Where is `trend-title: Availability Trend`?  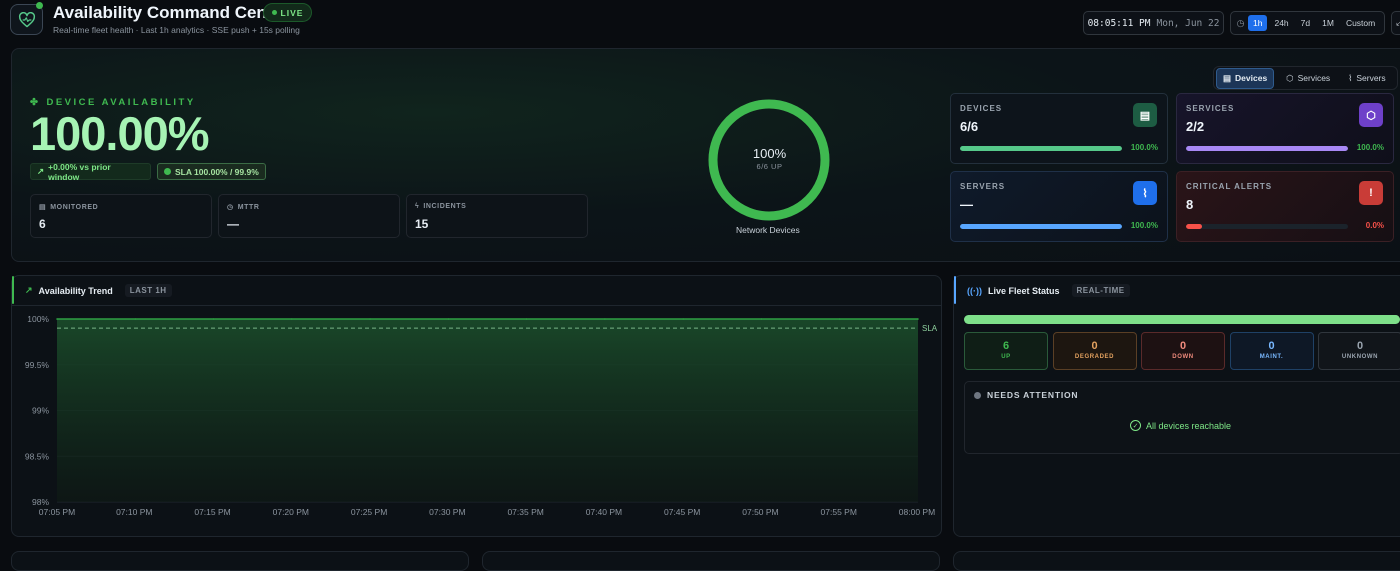 trend-title: Availability Trend is located at coordinates (75, 290).